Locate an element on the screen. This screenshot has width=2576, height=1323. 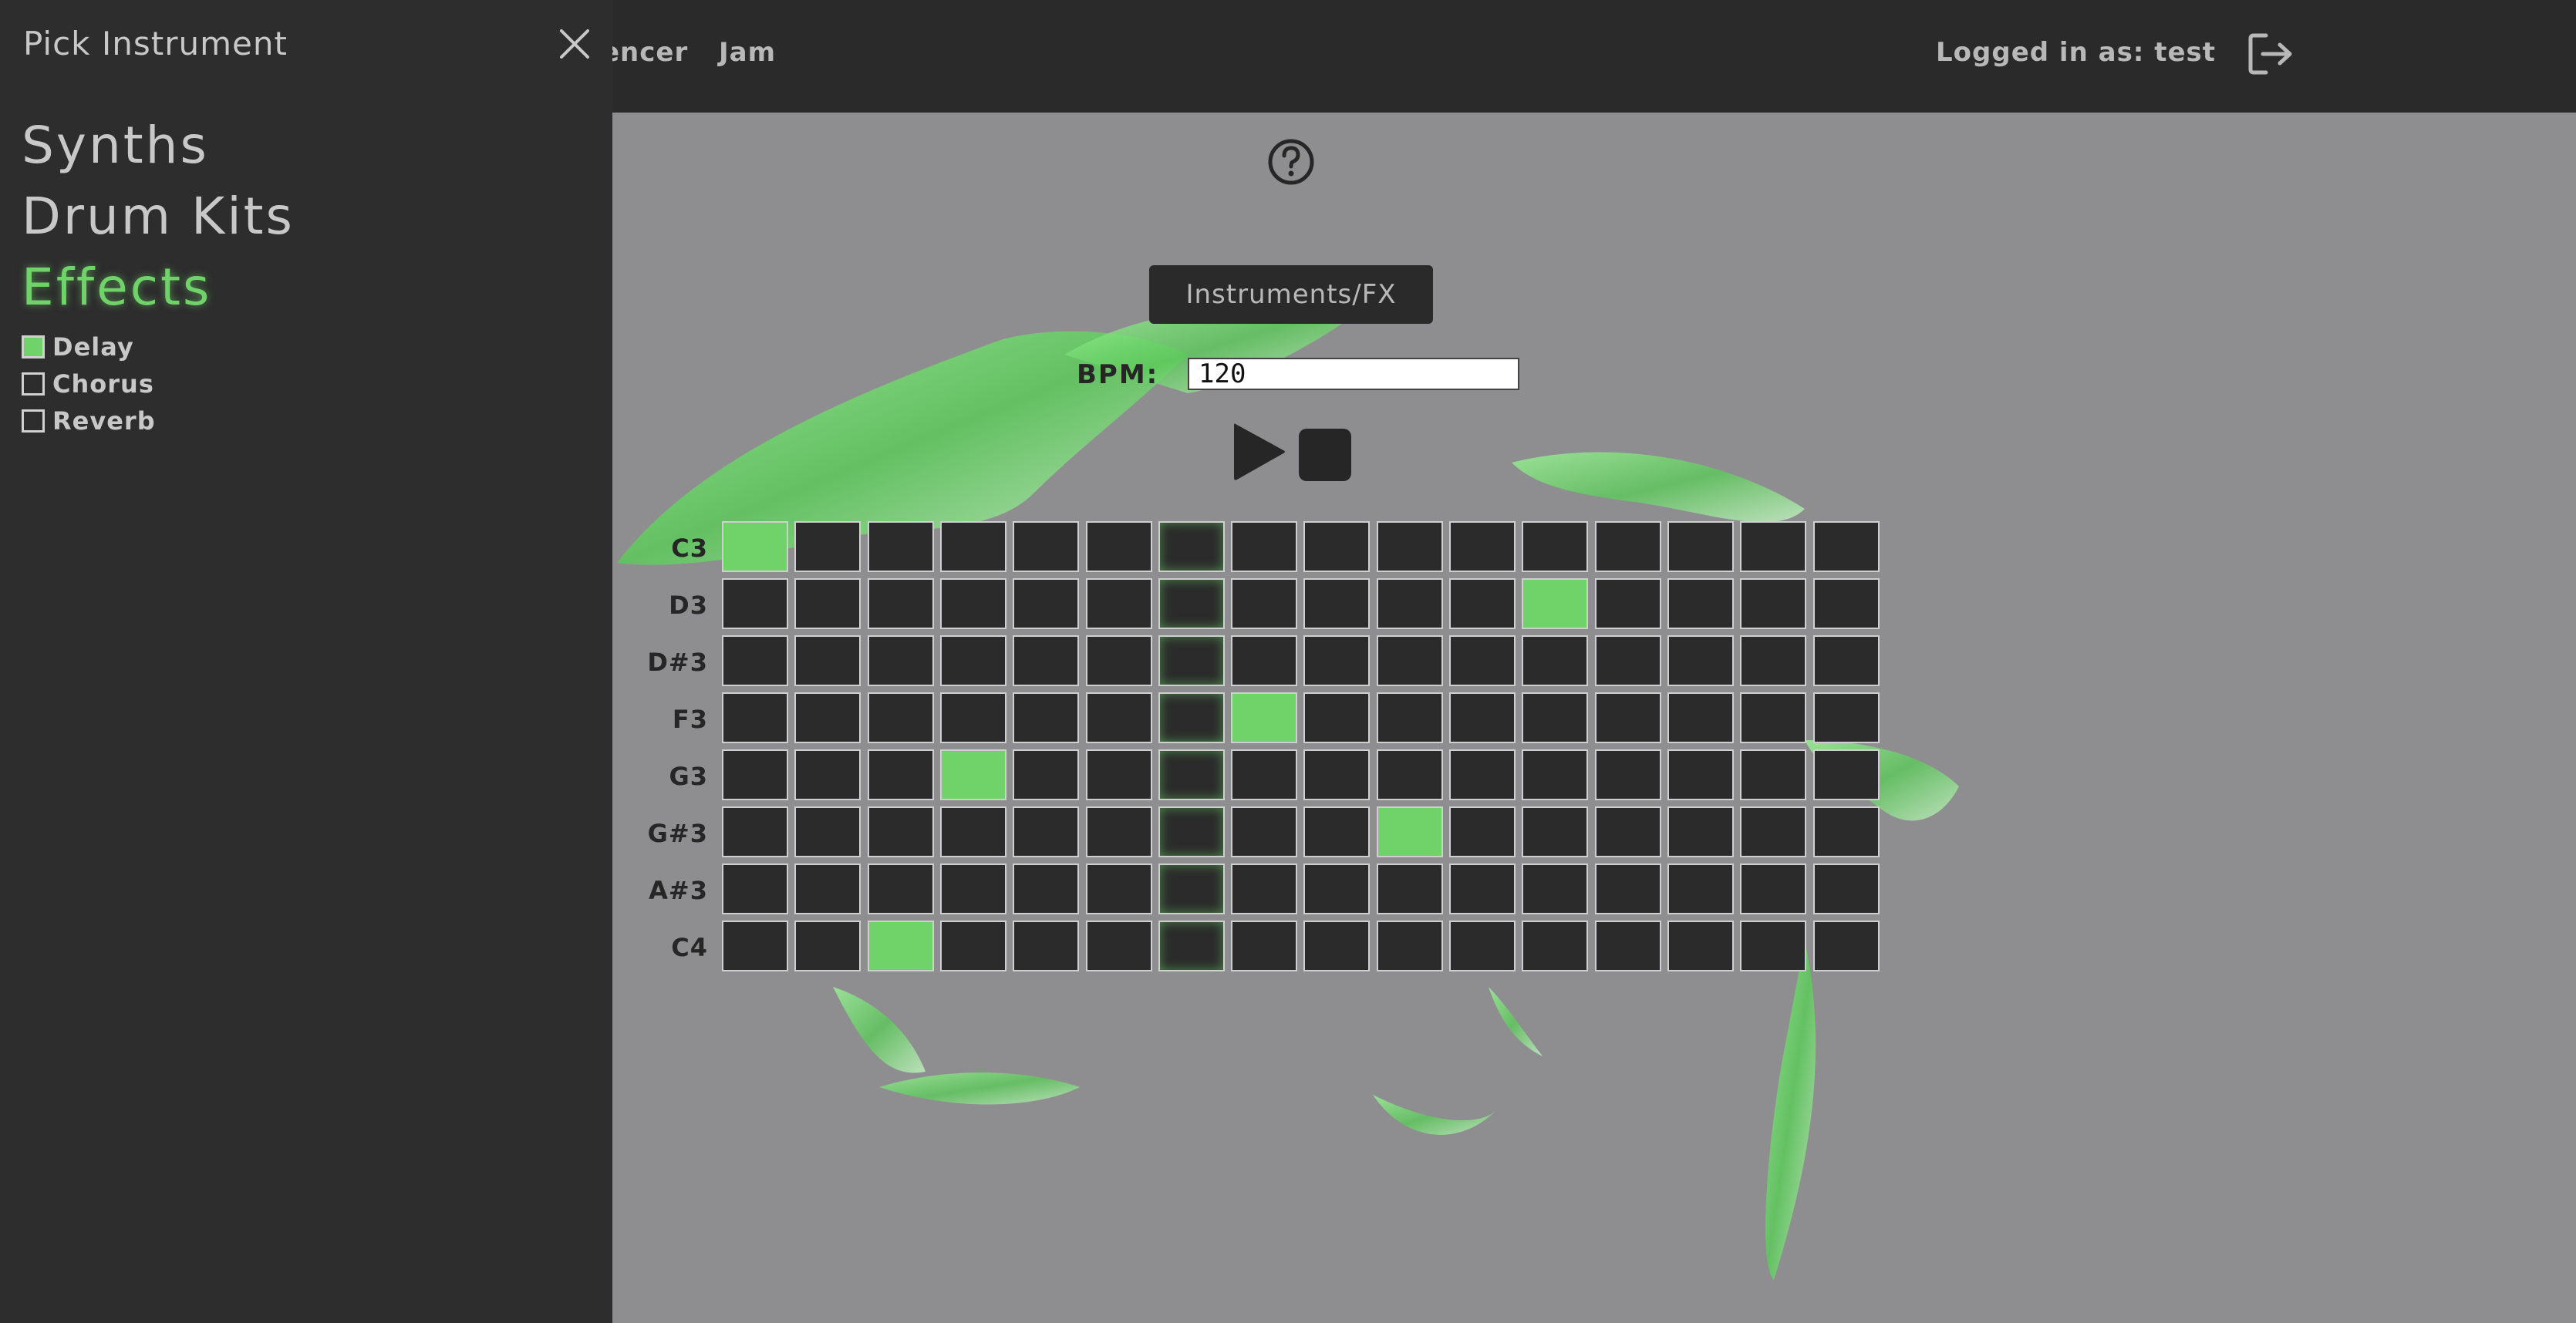
stop-icon is located at coordinates (1325, 455).